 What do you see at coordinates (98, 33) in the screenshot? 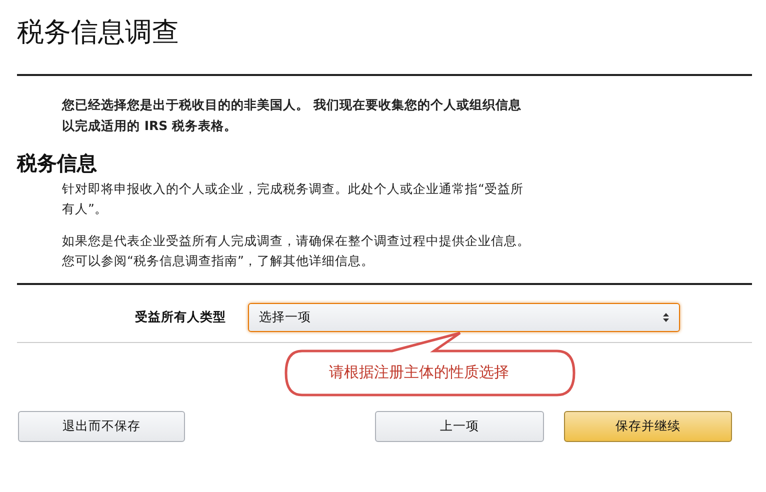
I see `page-title: 税务信息调查` at bounding box center [98, 33].